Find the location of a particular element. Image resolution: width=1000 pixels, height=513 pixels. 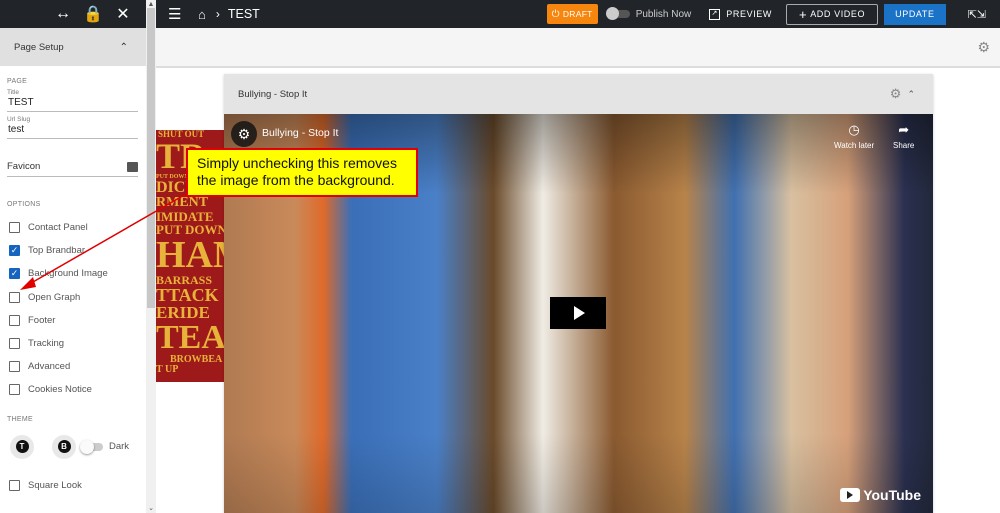

option-footer: Footer is located at coordinates (72, 320).